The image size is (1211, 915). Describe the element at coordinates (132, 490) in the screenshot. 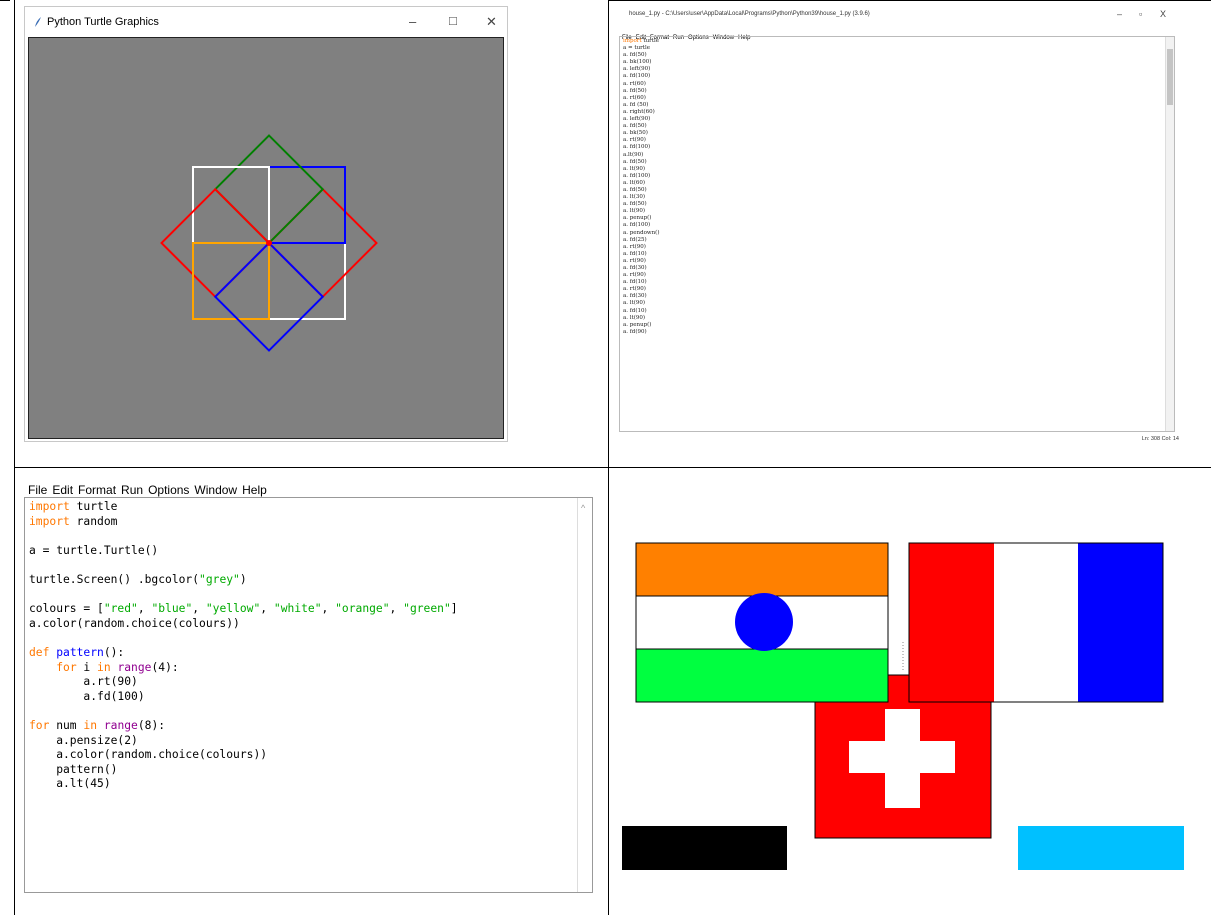

I see `menu-run: Run` at that location.